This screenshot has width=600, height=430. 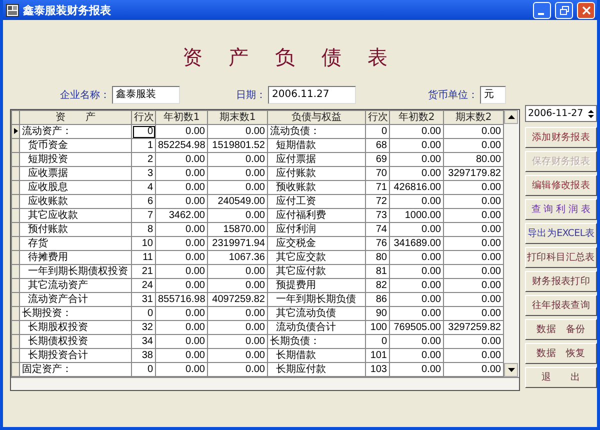 I want to click on action-button: 导出为EXCEL表, so click(x=561, y=233).